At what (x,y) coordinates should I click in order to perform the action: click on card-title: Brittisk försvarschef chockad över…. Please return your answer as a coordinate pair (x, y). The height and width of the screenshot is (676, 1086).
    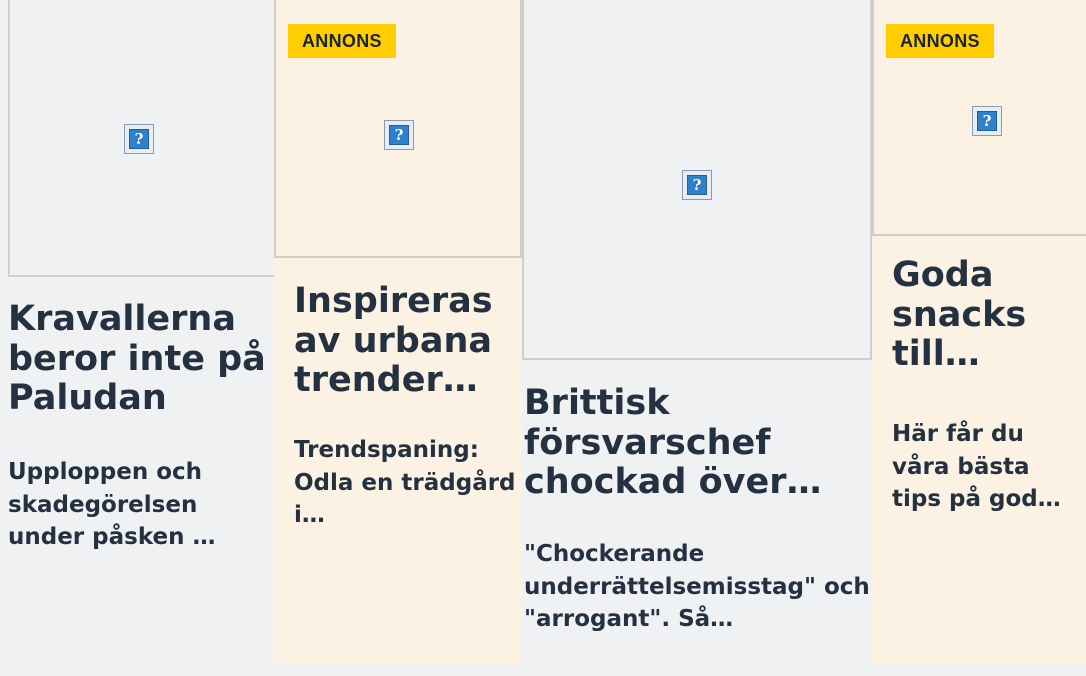
    Looking at the image, I should click on (694, 443).